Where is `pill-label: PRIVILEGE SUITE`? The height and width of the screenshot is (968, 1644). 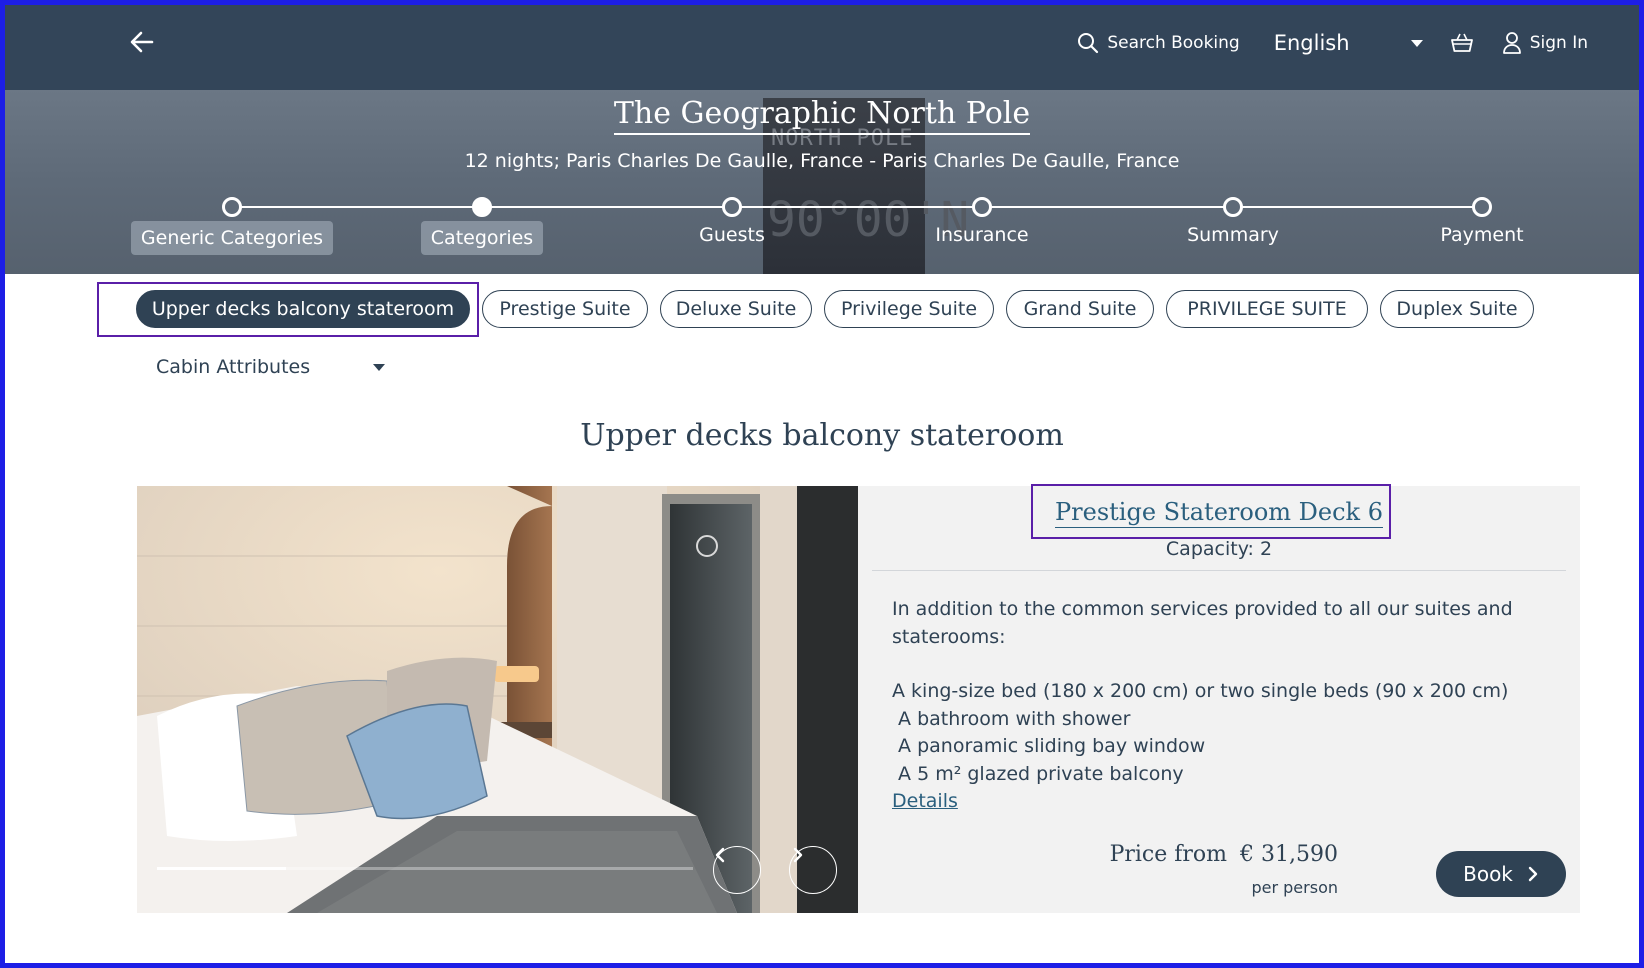 pill-label: PRIVILEGE SUITE is located at coordinates (1267, 309).